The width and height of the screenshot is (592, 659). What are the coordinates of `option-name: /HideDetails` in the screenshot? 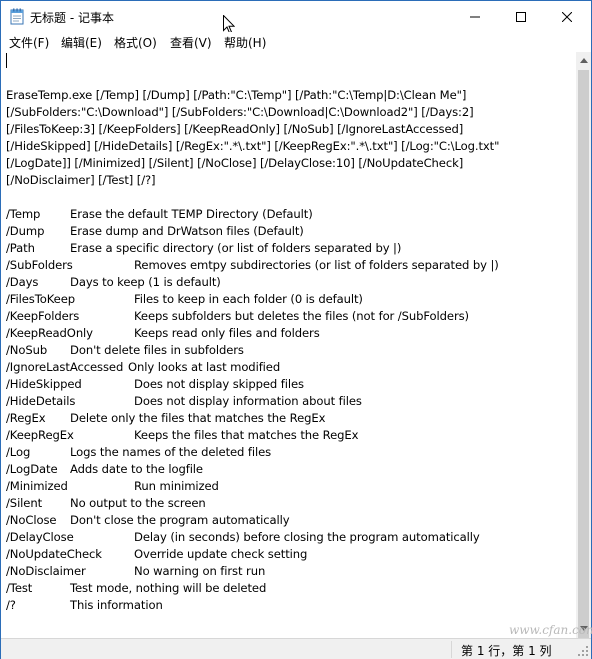 It's located at (41, 401).